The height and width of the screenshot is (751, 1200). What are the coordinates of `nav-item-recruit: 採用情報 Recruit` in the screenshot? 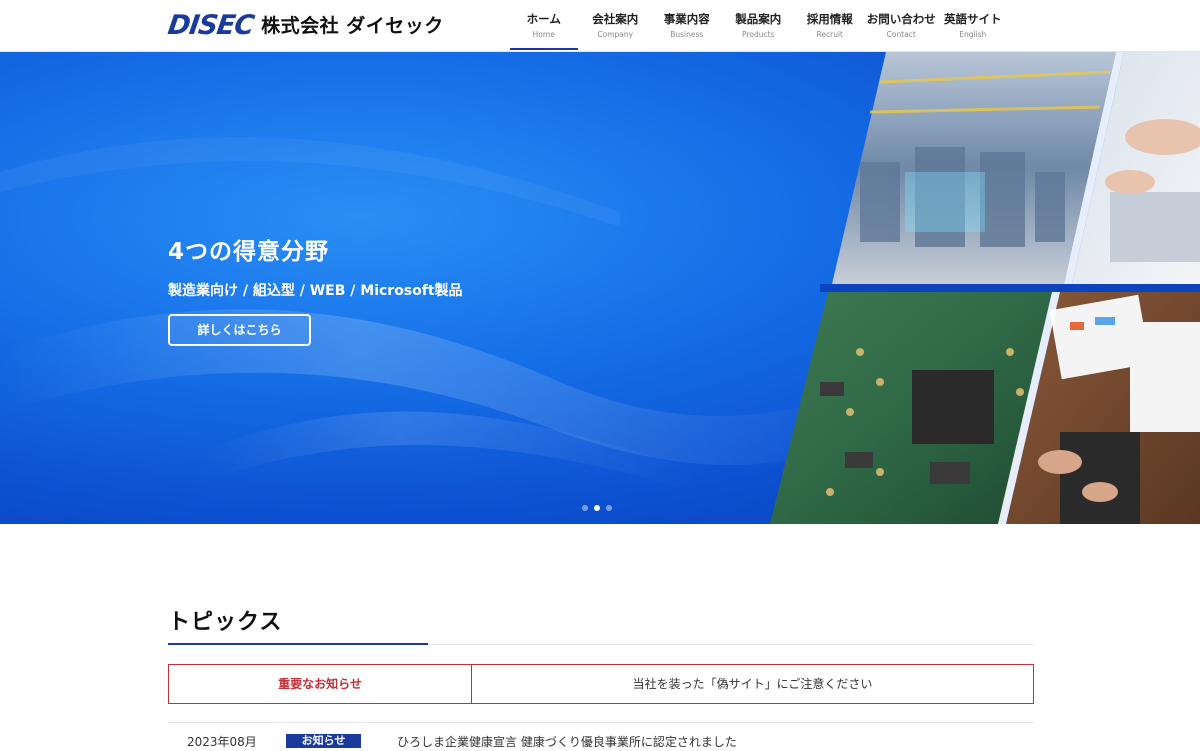 It's located at (830, 26).